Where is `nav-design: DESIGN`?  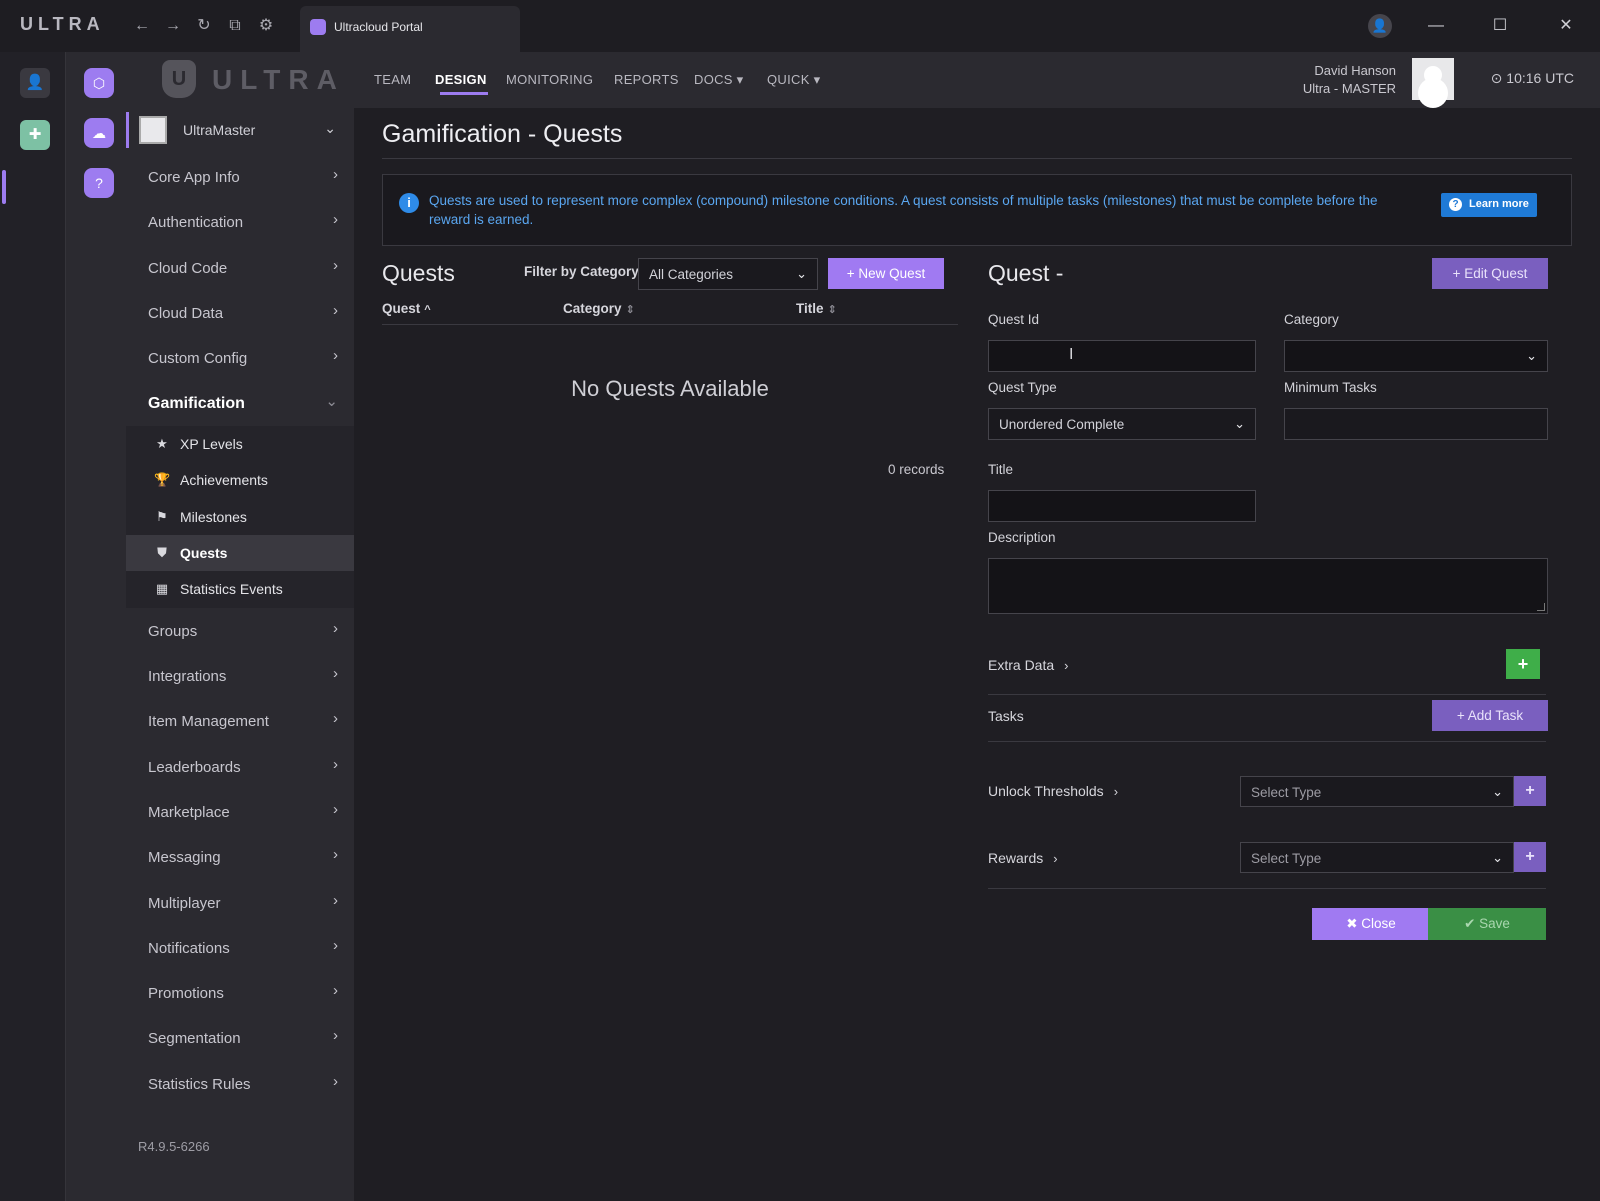
nav-design: DESIGN is located at coordinates (461, 79).